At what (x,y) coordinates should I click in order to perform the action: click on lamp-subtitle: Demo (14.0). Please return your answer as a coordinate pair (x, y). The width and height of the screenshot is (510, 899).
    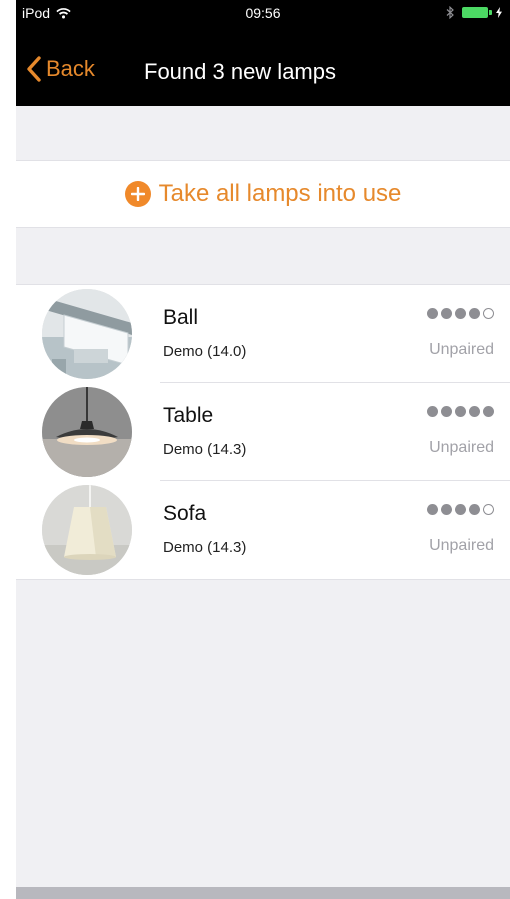
    Looking at the image, I should click on (205, 351).